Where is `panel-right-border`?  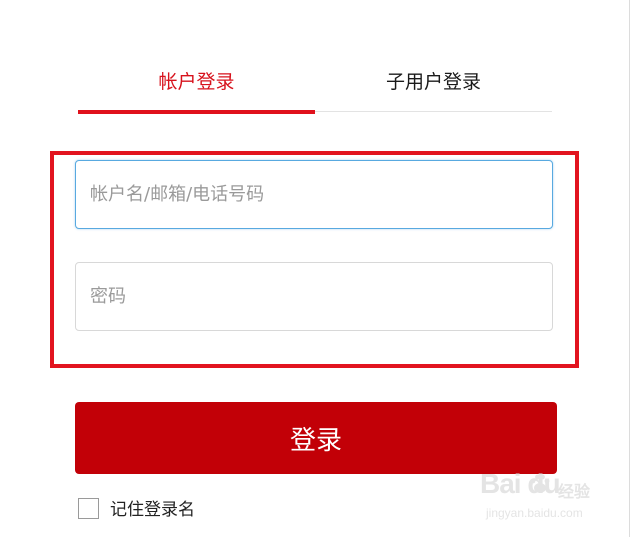
panel-right-border is located at coordinates (629, 268).